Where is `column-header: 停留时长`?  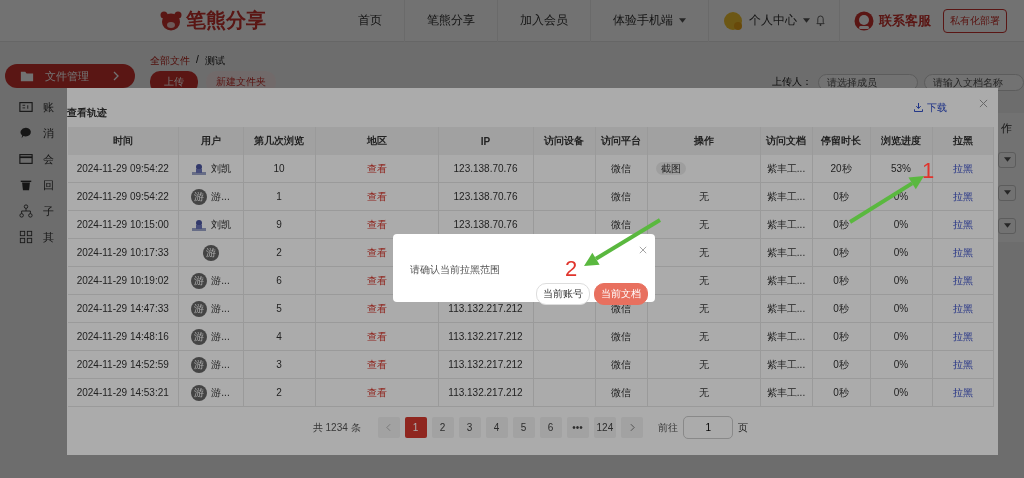
column-header: 停留时长 is located at coordinates (841, 140).